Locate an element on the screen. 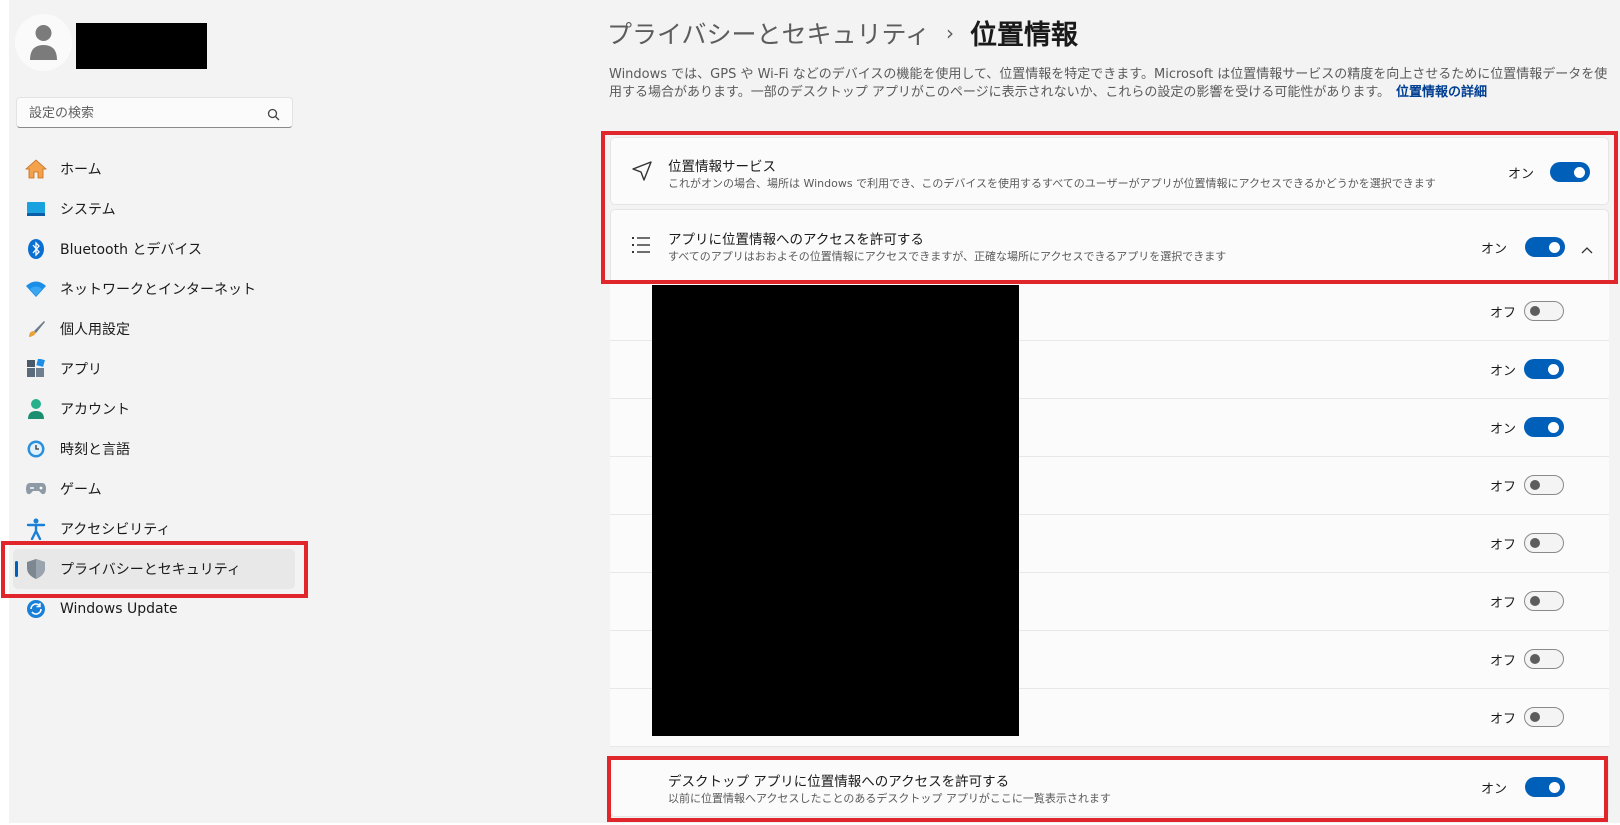  breadcrumb: プライバシーとセキュリティ › 位置情報 is located at coordinates (842, 32).